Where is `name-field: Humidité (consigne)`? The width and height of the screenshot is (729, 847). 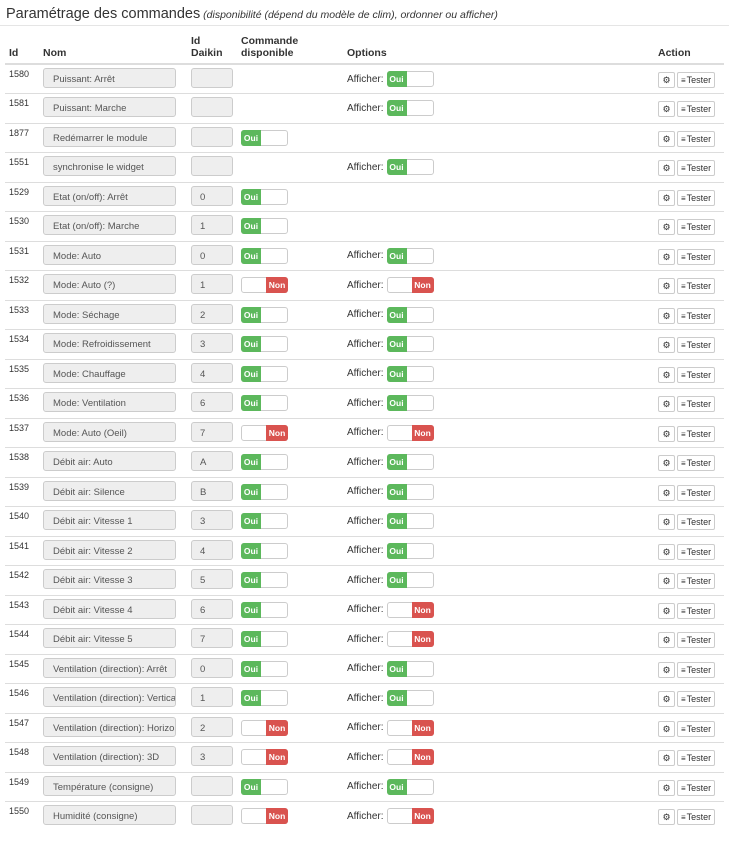 name-field: Humidité (consigne) is located at coordinates (109, 815).